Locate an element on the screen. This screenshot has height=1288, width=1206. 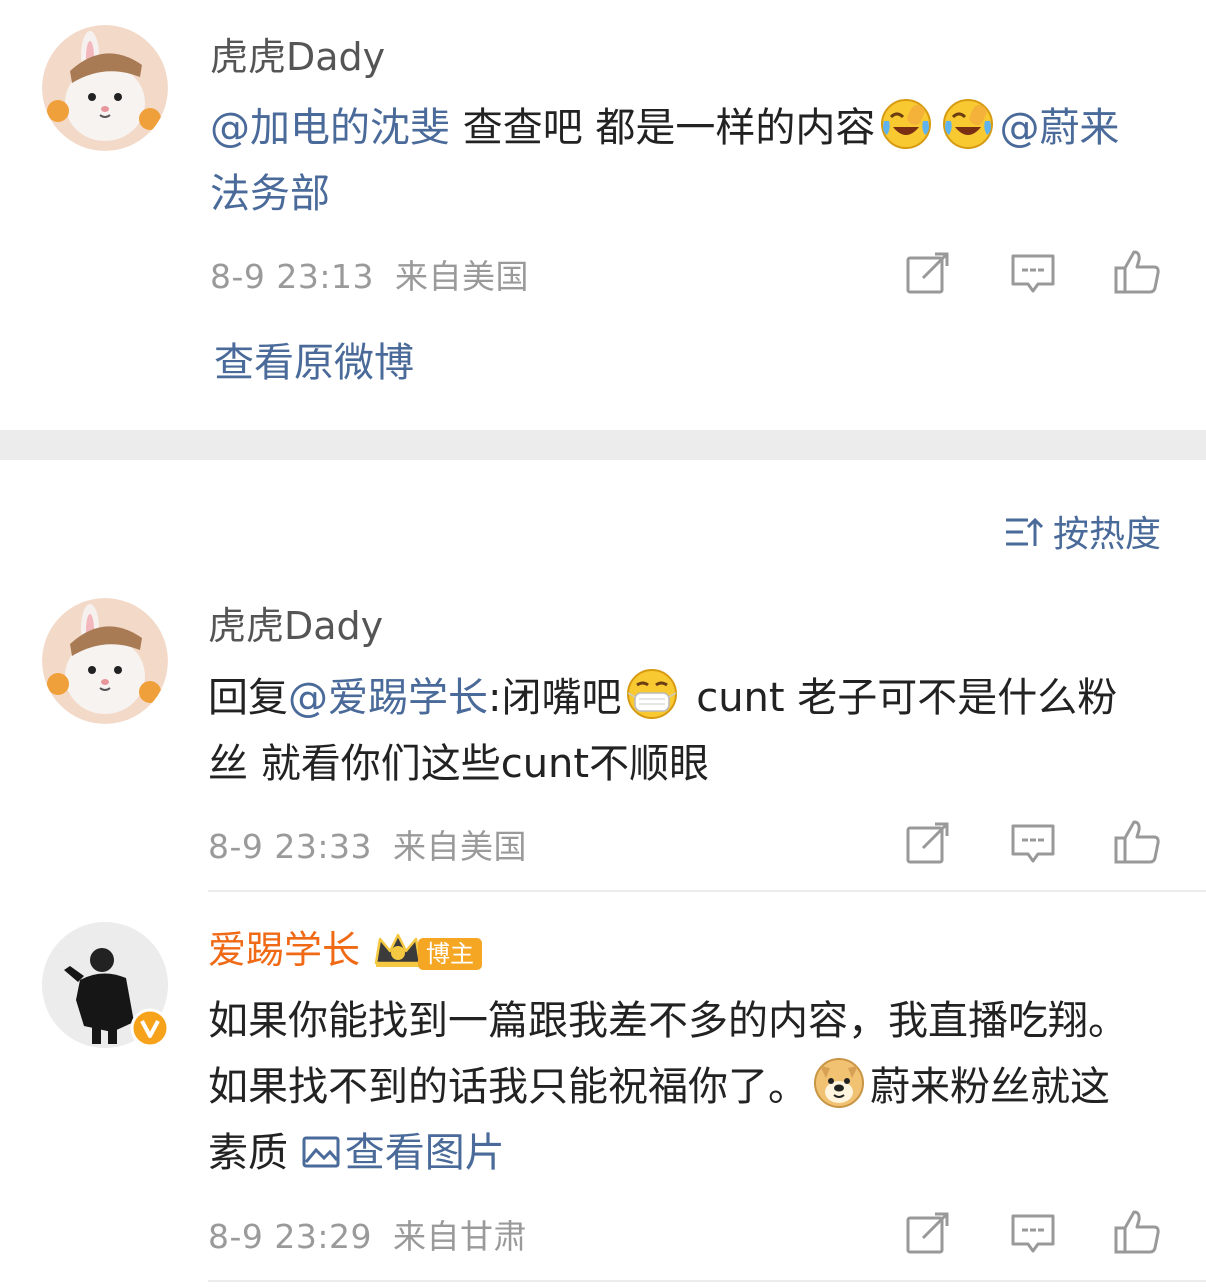
sort-icon is located at coordinates (1023, 536).